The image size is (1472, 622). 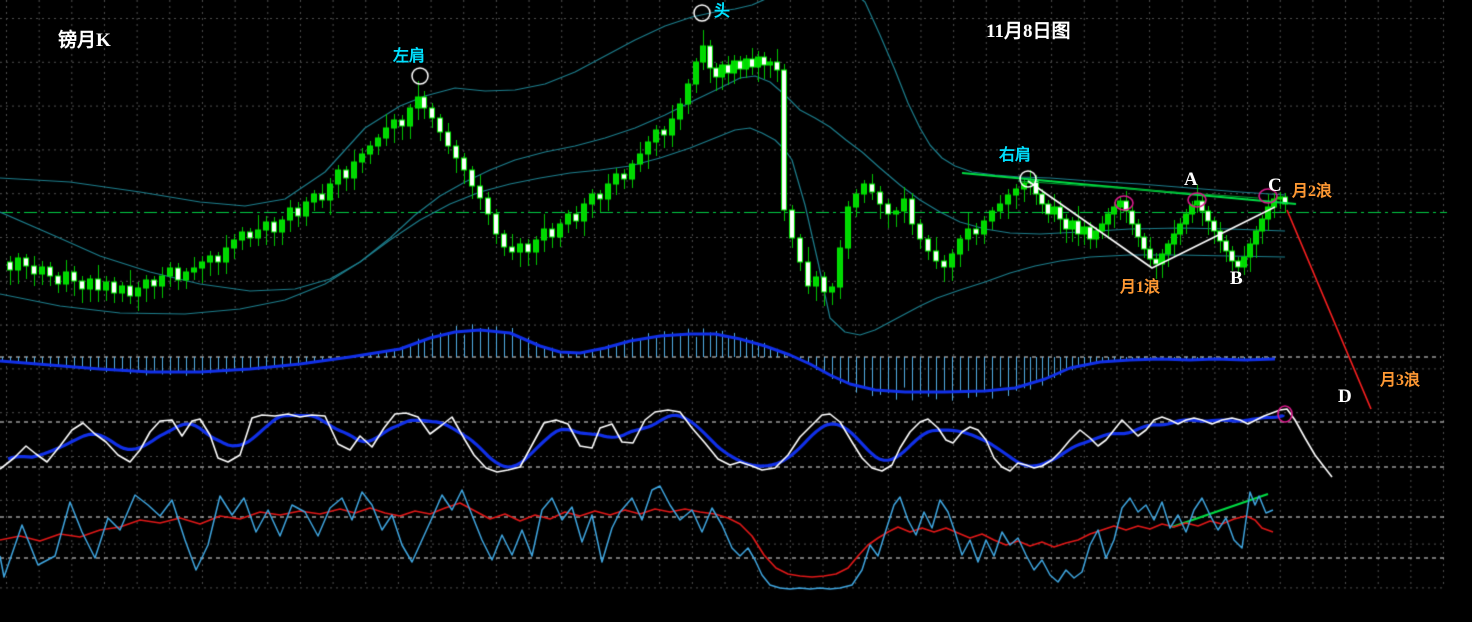 I want to click on point-b-label: B, so click(x=1236, y=278).